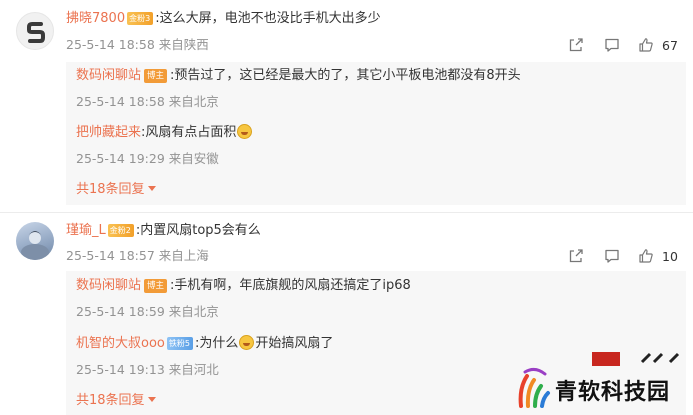 This screenshot has height=415, width=693. Describe the element at coordinates (193, 158) in the screenshot. I see `location: 来自安徽` at that location.